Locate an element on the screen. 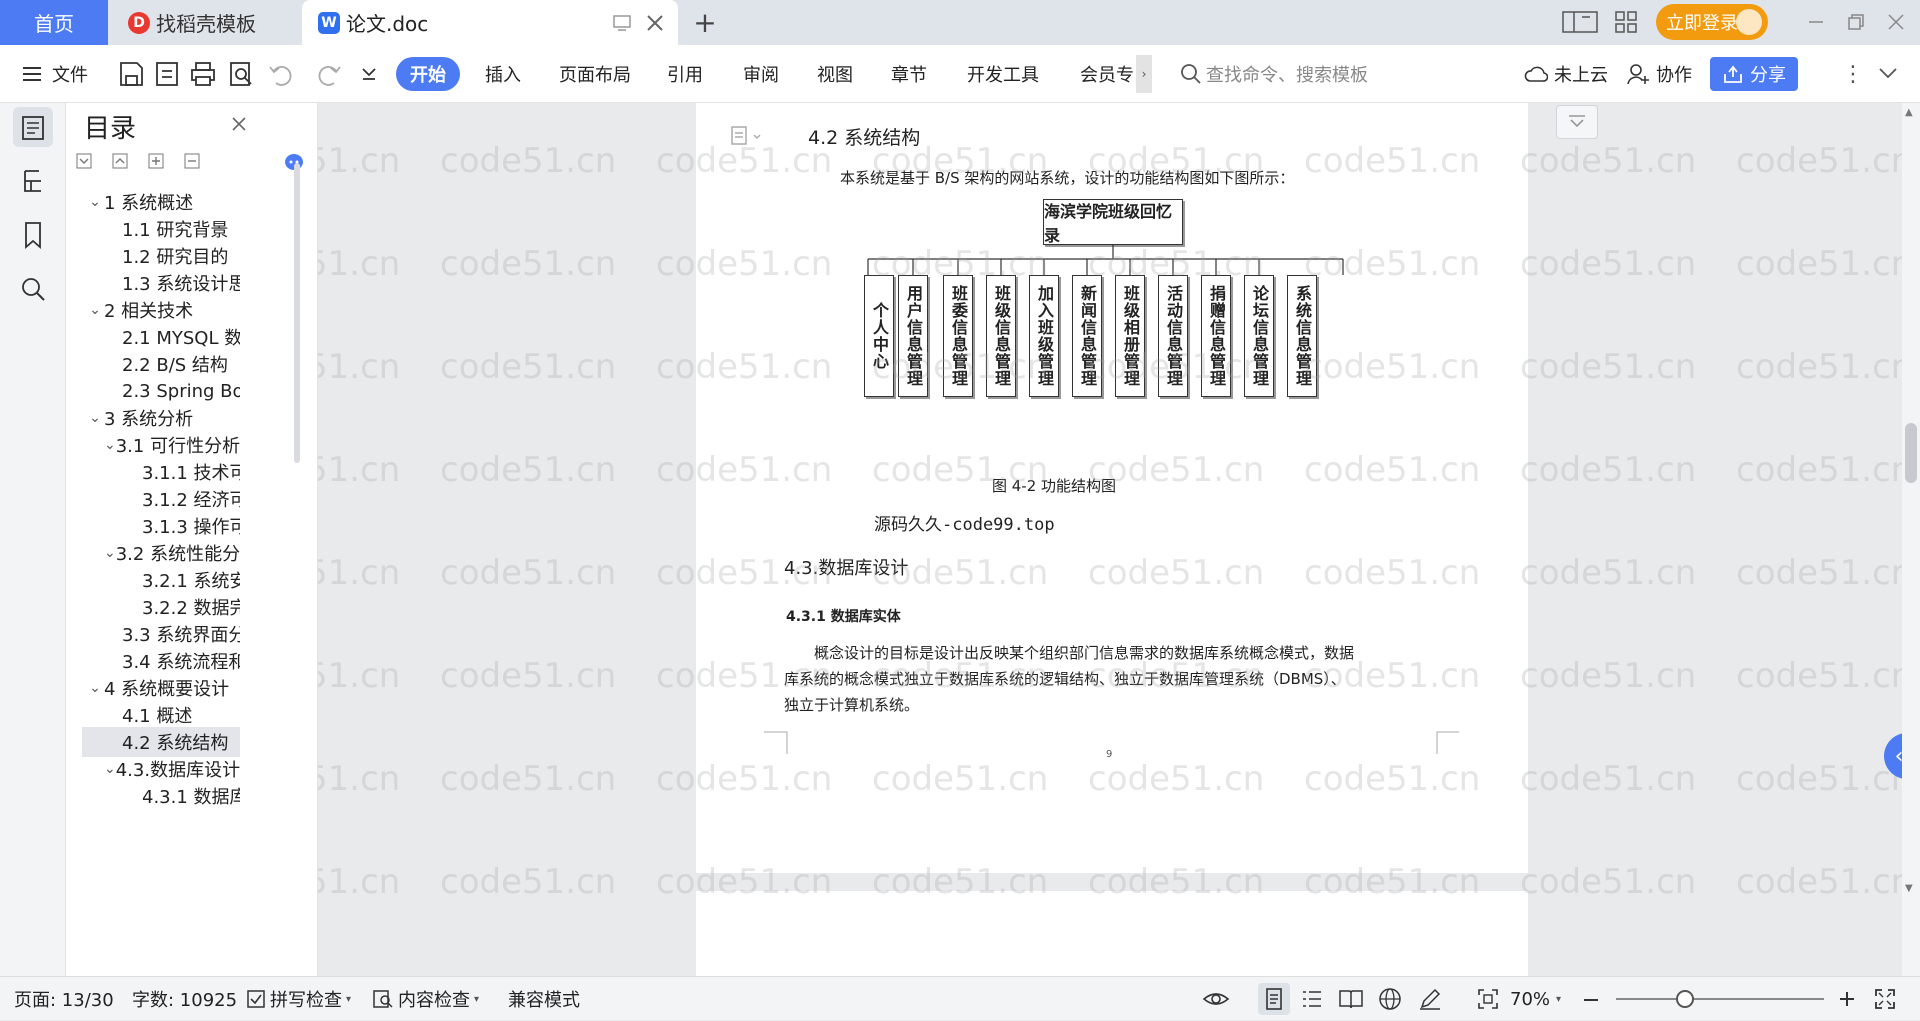  demote-heading-icon is located at coordinates (192, 161).